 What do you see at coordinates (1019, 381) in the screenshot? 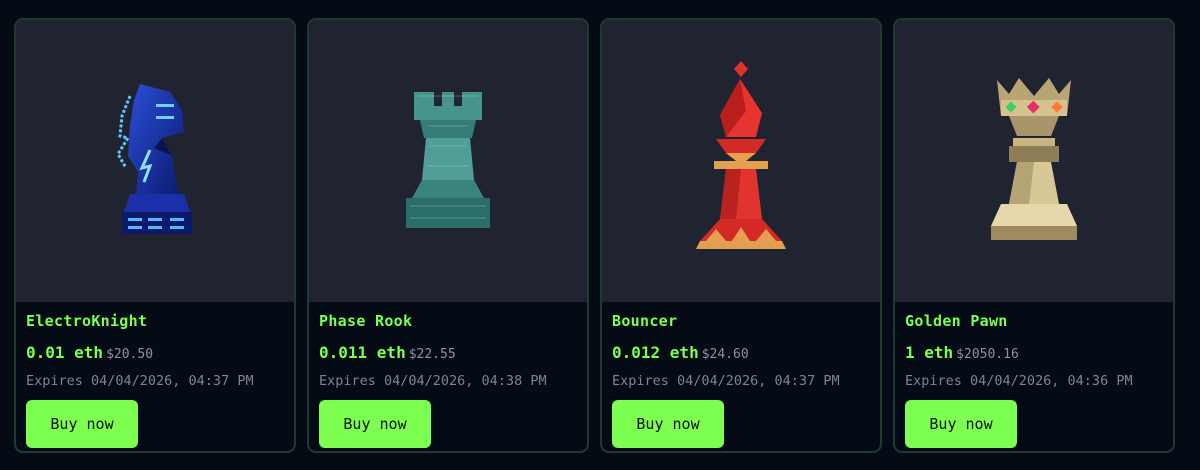
I see `expiry-text: Expires 04/04/2026, 04:36 PM` at bounding box center [1019, 381].